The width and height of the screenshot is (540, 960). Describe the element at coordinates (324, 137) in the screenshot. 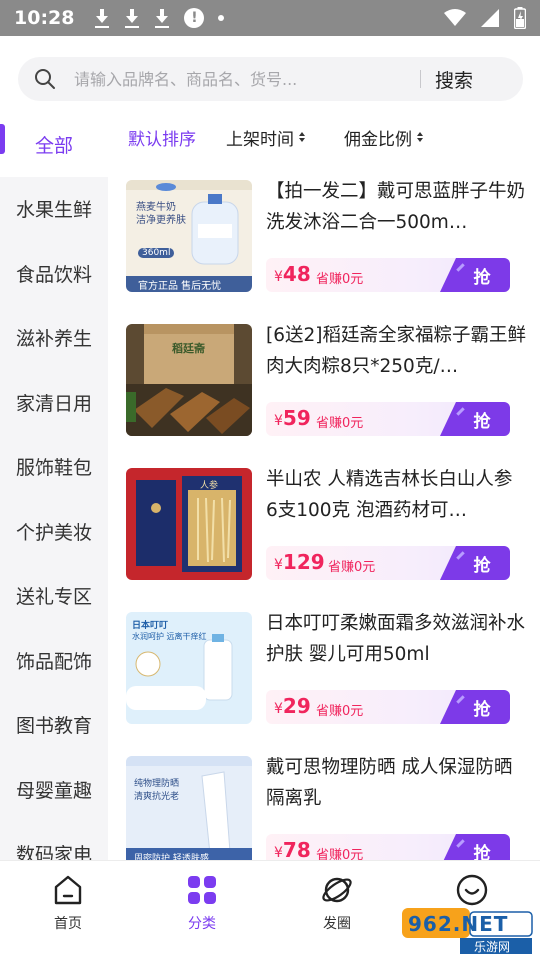

I see `sort-bar: 默认排序 上架时间 佣金比例` at that location.